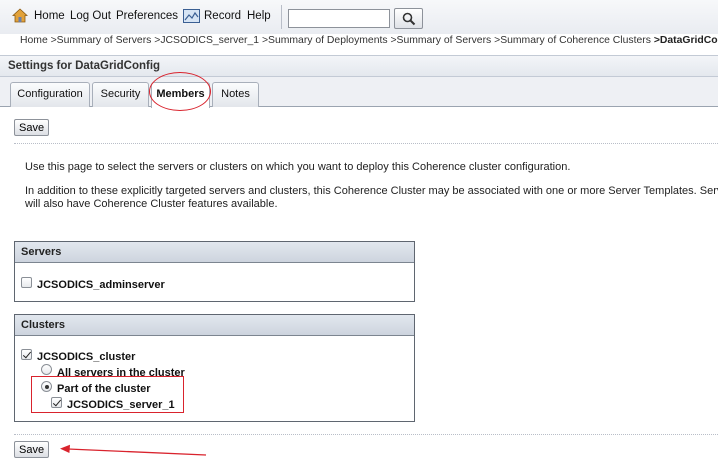 The image size is (718, 468). I want to click on toolbar-divider, so click(281, 17).